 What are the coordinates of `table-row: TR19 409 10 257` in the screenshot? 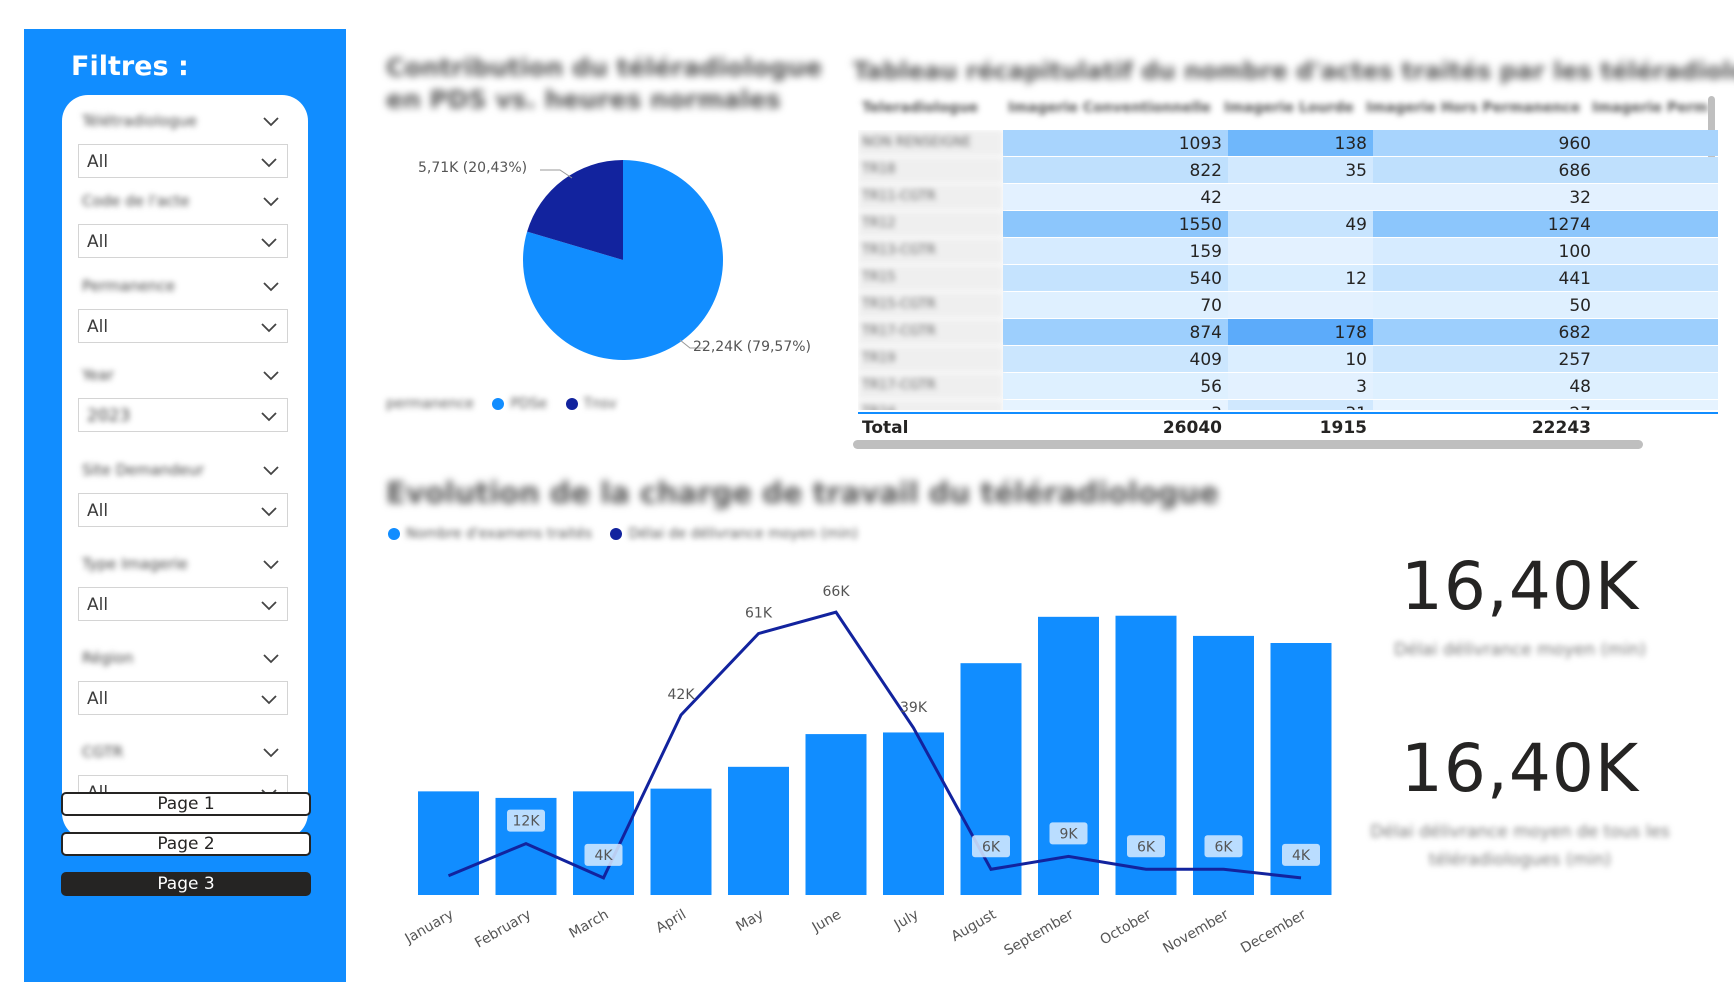 It's located at (1288, 359).